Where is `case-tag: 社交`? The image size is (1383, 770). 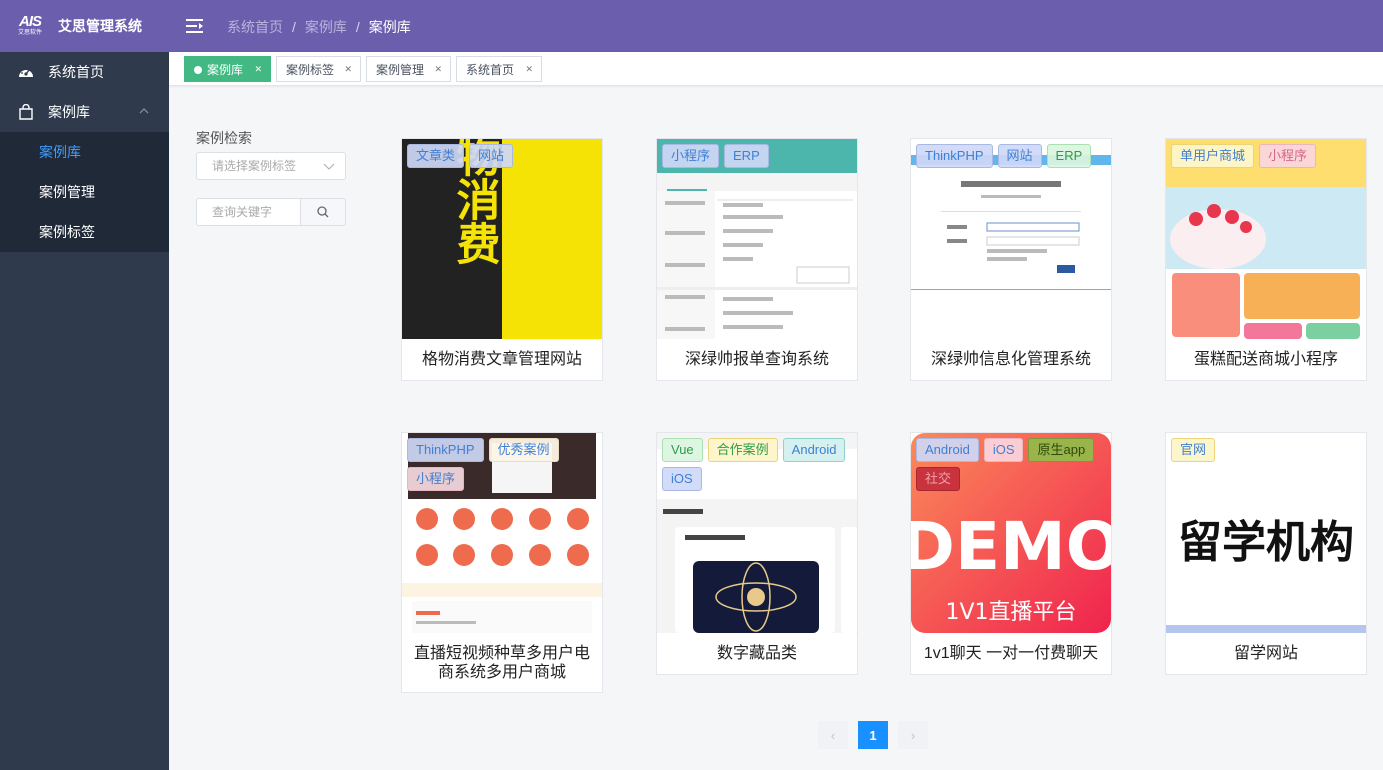
case-tag: 社交 is located at coordinates (938, 479).